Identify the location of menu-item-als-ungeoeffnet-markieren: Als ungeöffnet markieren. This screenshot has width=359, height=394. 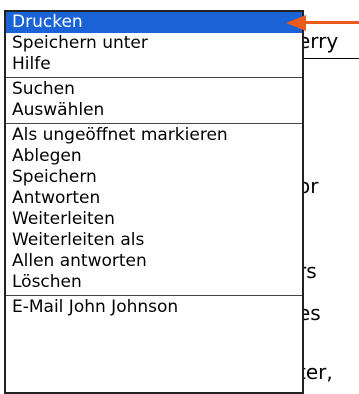
(154, 135).